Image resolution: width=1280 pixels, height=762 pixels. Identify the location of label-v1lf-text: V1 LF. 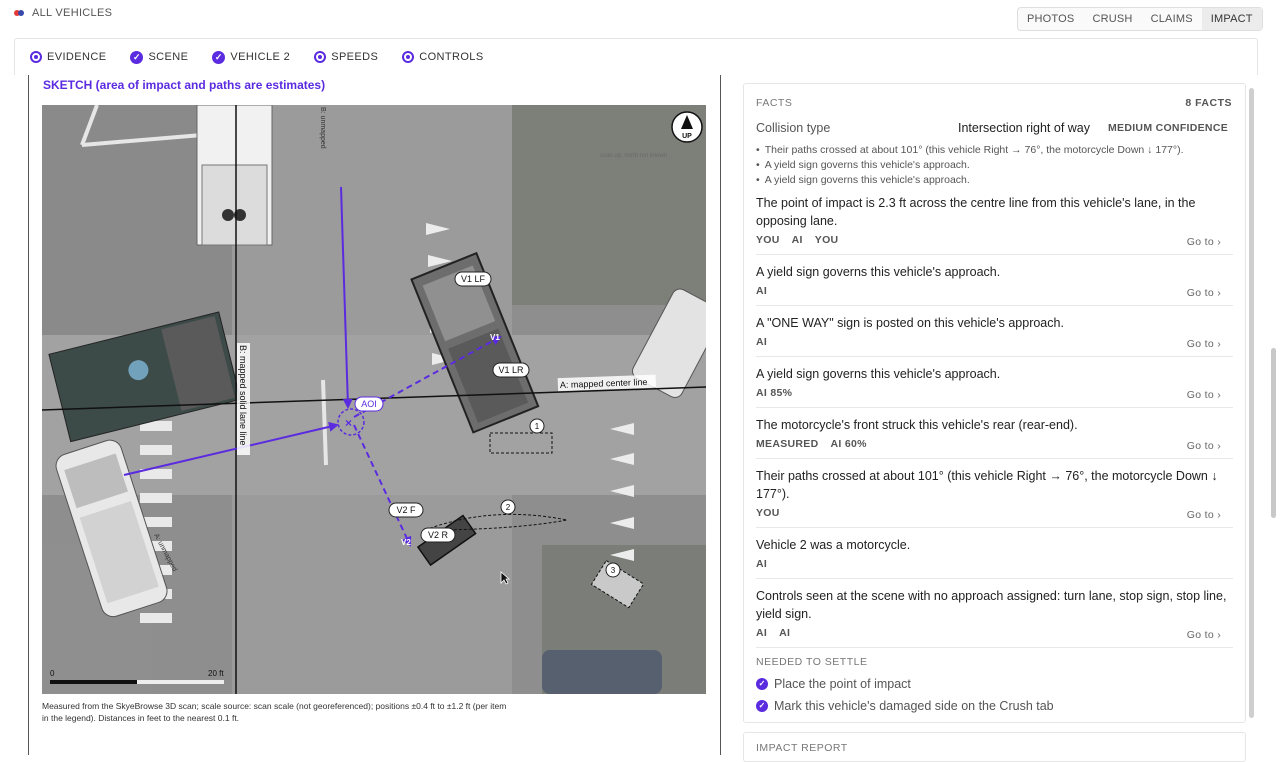
(473, 279).